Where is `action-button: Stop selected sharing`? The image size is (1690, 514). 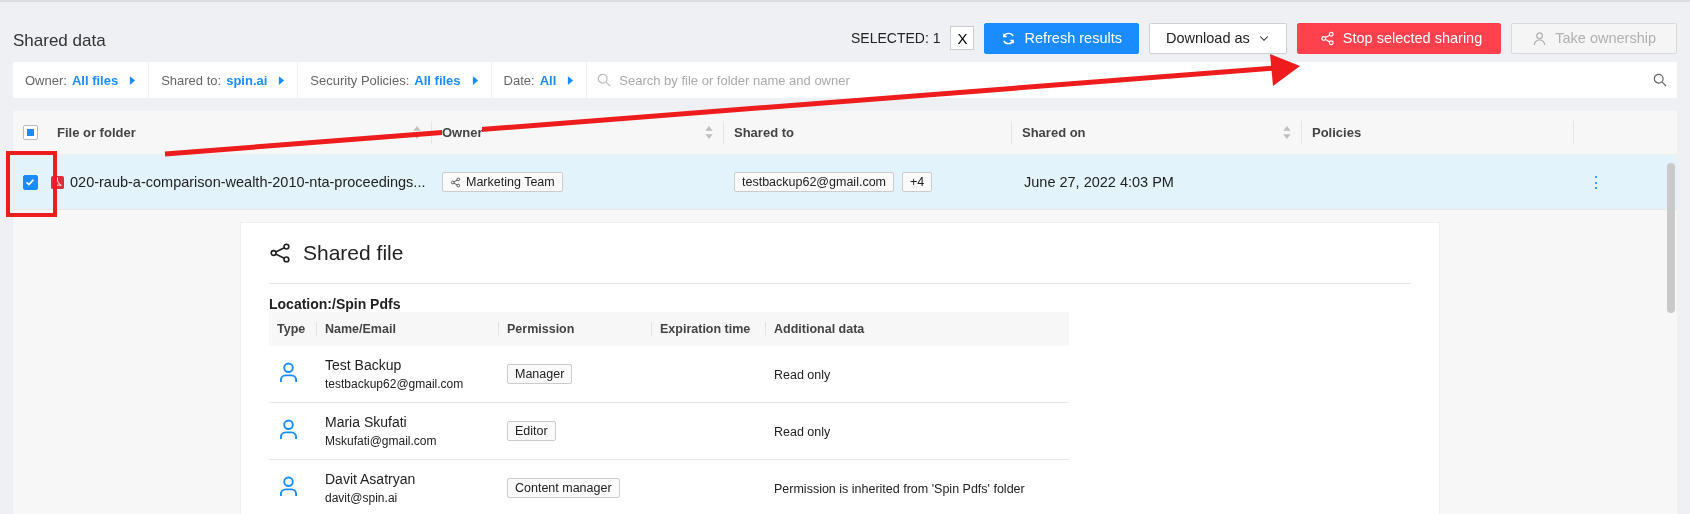 action-button: Stop selected sharing is located at coordinates (1399, 38).